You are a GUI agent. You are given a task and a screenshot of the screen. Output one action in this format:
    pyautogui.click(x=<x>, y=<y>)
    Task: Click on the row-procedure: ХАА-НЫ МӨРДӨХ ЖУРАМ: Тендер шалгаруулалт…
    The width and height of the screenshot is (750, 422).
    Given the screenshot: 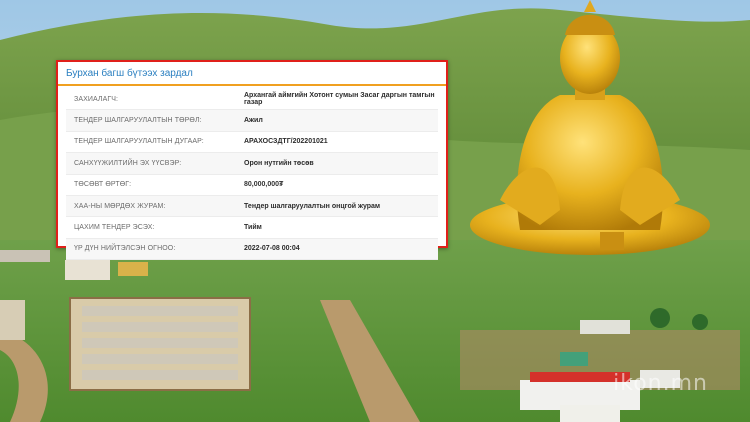 What is the action you would take?
    pyautogui.click(x=252, y=206)
    